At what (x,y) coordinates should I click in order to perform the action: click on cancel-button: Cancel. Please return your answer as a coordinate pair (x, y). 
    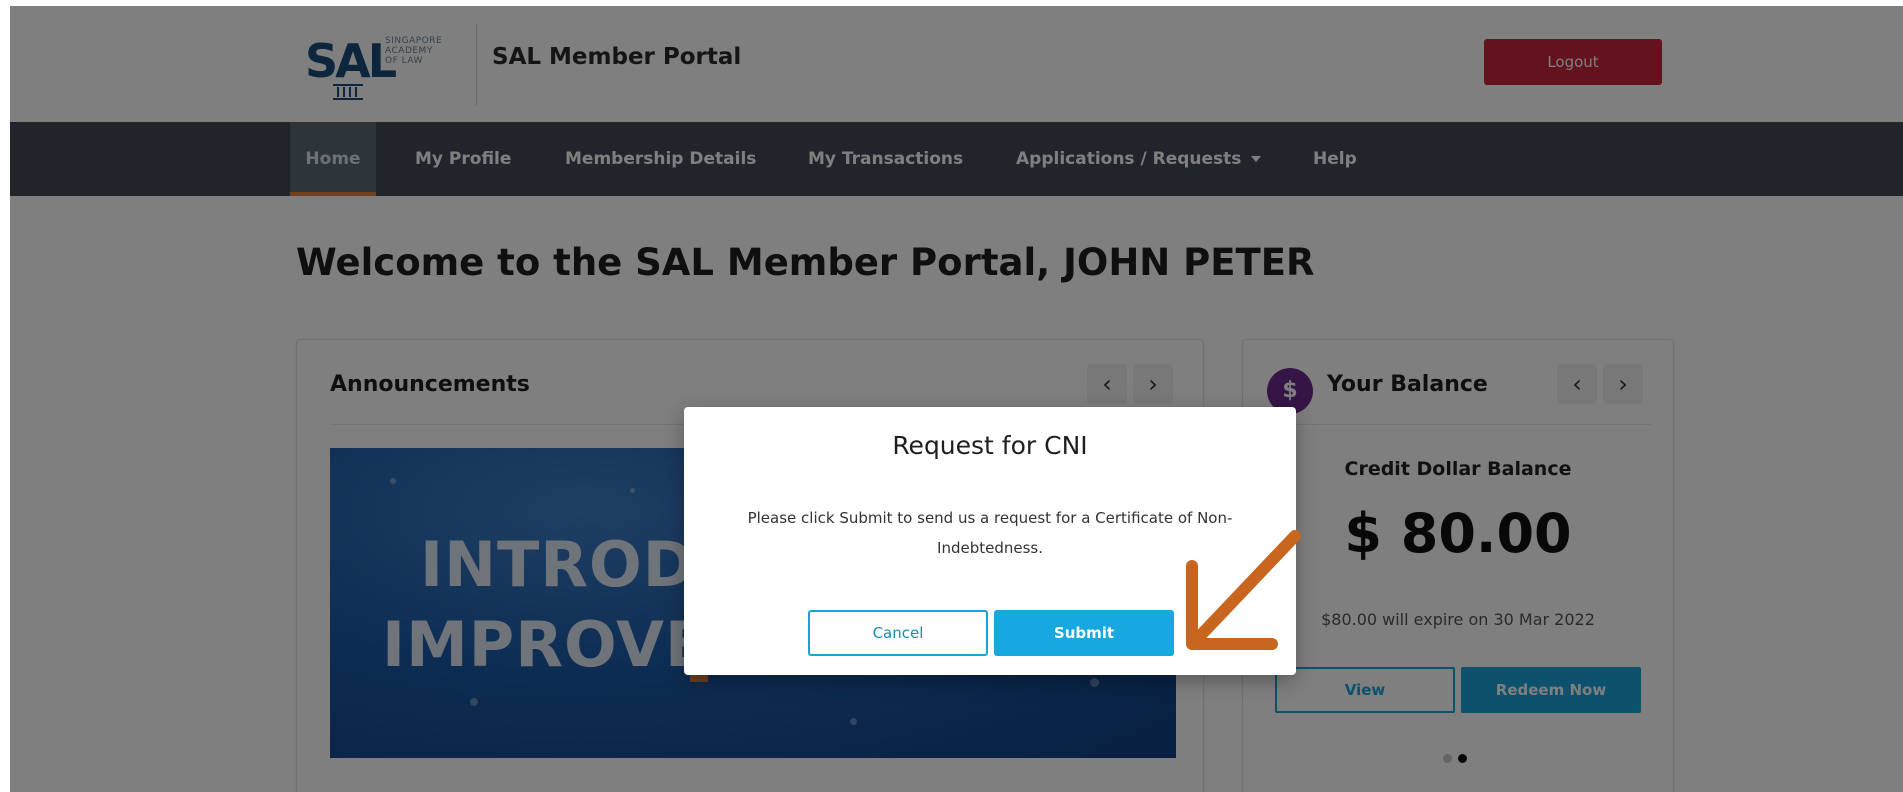
    Looking at the image, I should click on (898, 633).